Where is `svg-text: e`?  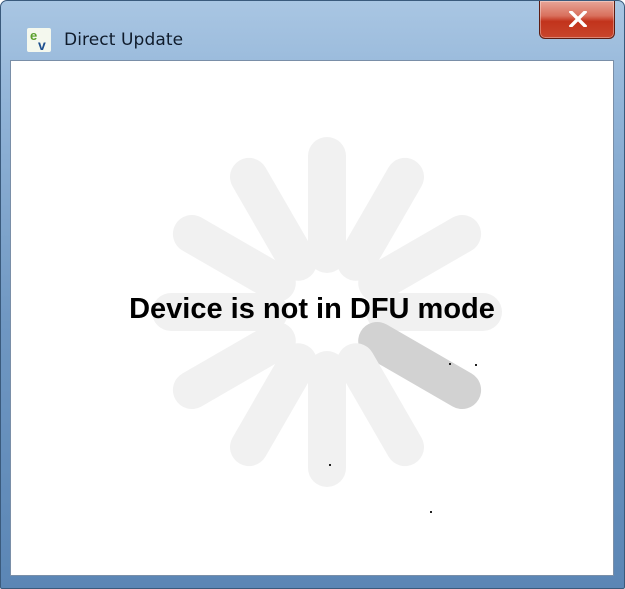 svg-text: e is located at coordinates (33, 35).